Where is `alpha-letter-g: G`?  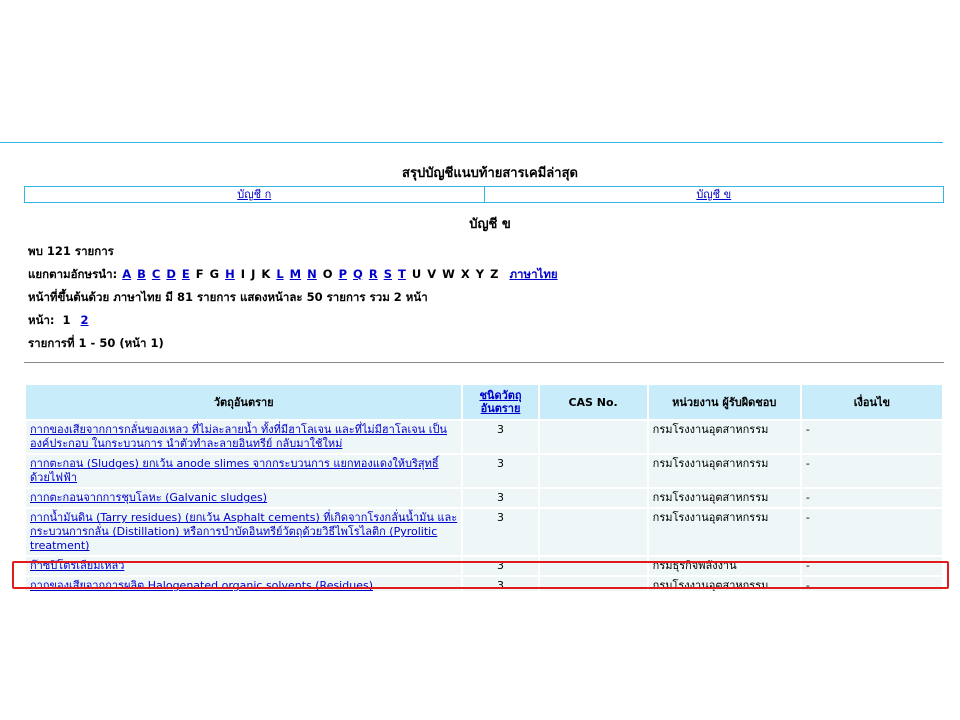
alpha-letter-g: G is located at coordinates (214, 274).